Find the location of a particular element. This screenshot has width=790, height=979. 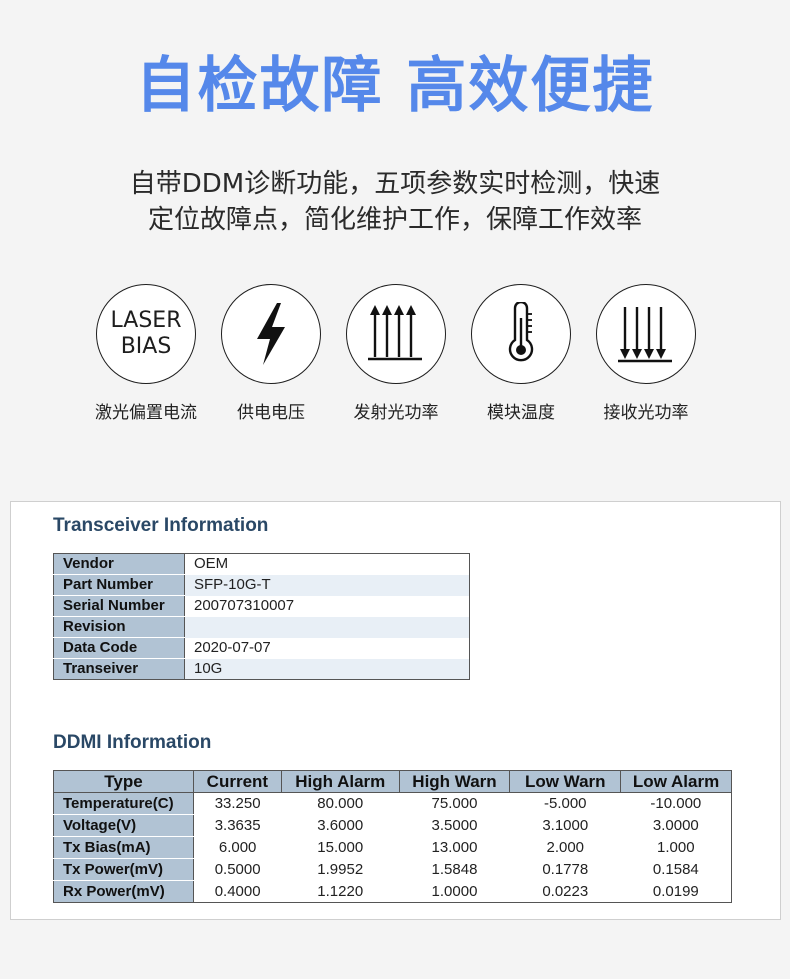

table-row: Data Code 2020-07-07 is located at coordinates (261, 648).